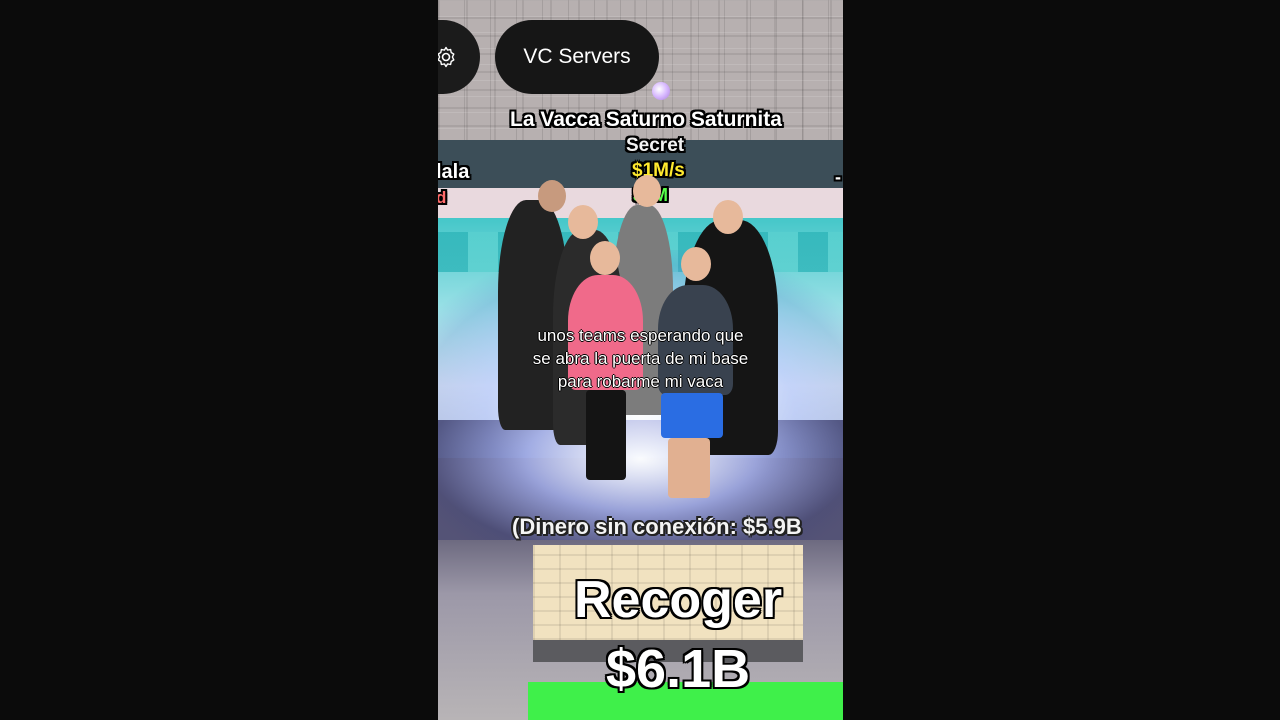 The image size is (1280, 720). I want to click on left-pet-tag: d, so click(442, 197).